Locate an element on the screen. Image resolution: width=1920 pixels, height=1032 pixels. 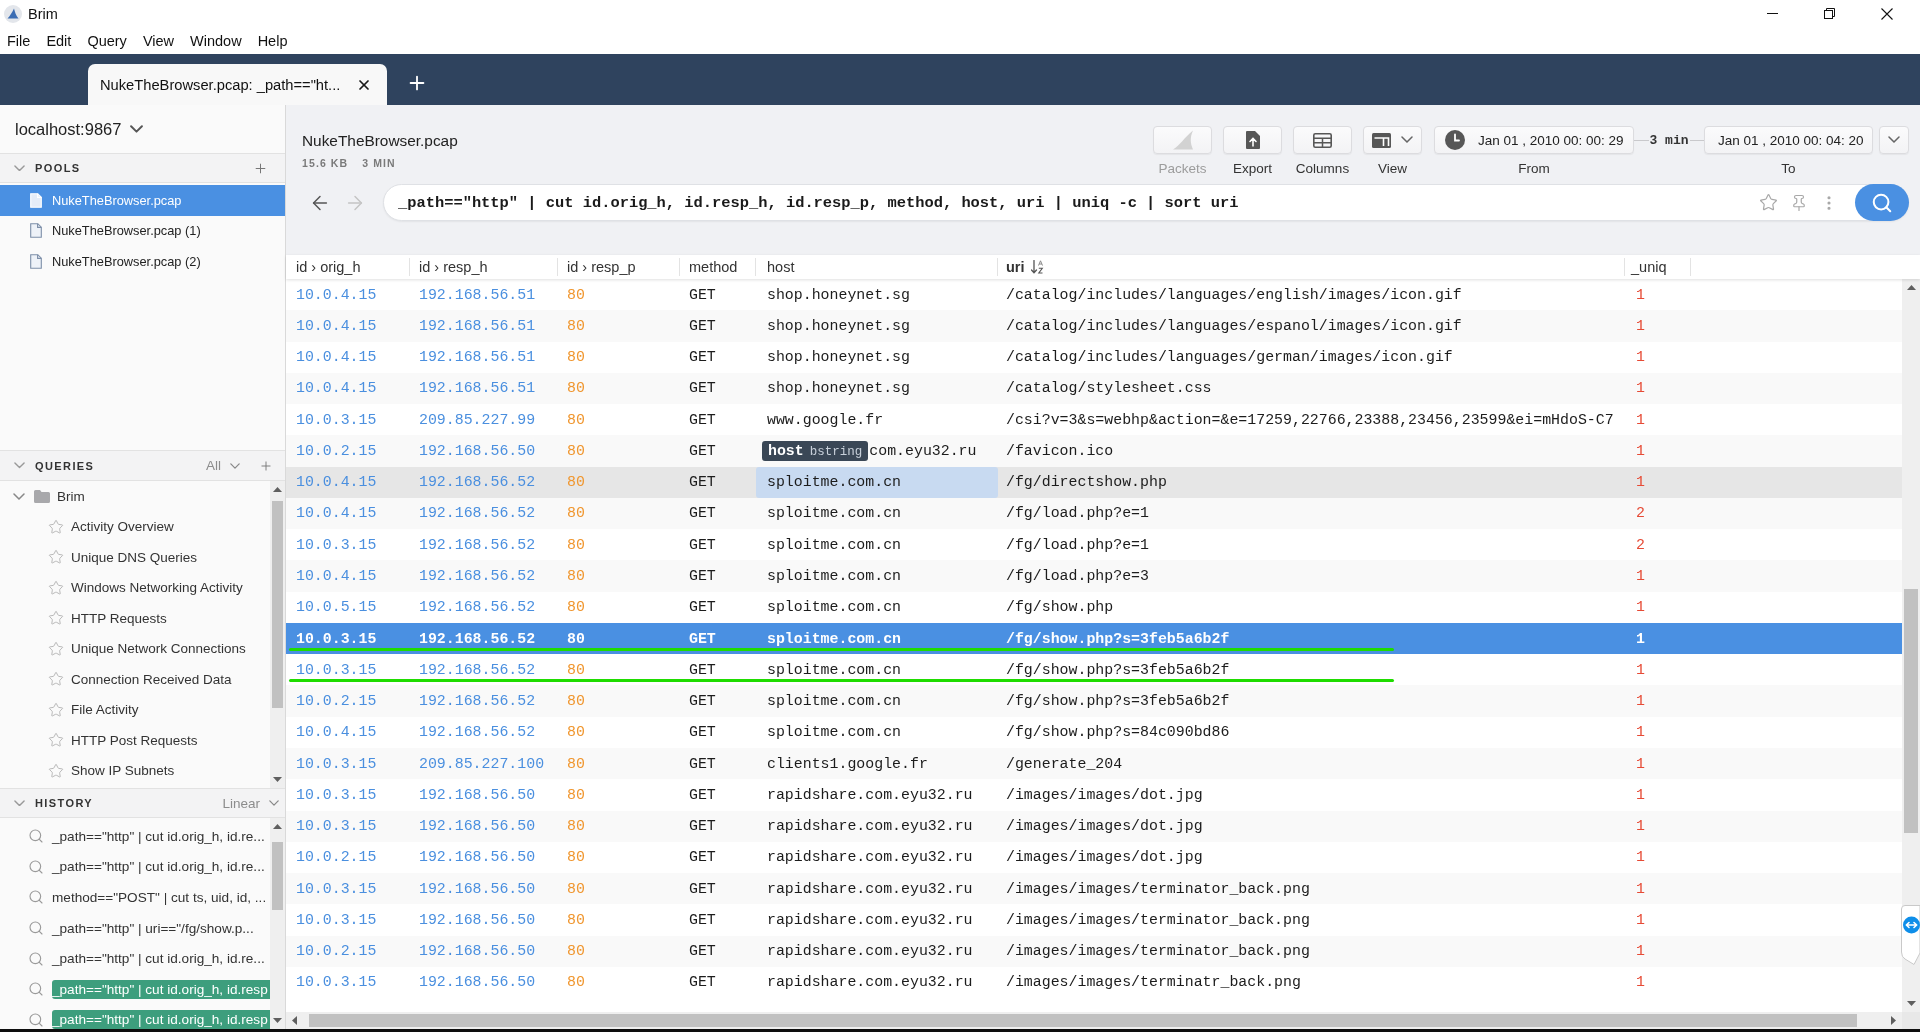
sidebar-item: HTTP Requests is located at coordinates (135, 618).